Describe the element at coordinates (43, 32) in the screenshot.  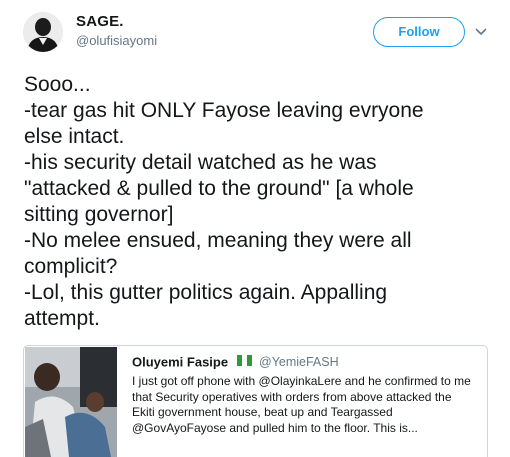
I see `author-avatar` at that location.